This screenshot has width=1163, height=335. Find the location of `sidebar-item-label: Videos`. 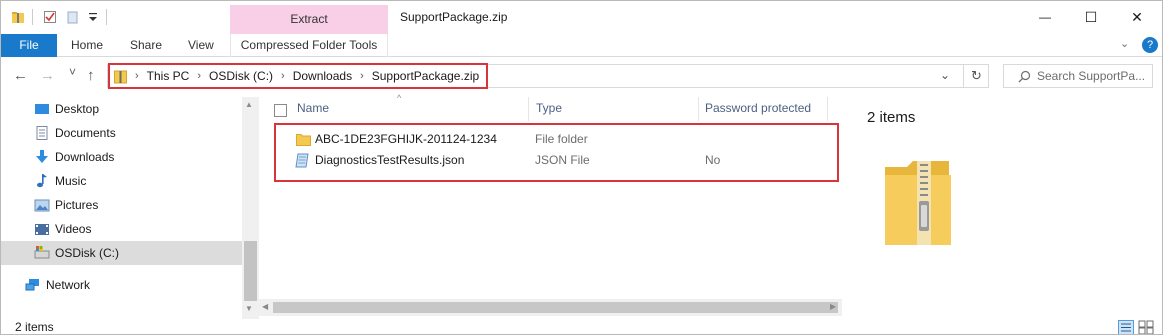

sidebar-item-label: Videos is located at coordinates (73, 229).